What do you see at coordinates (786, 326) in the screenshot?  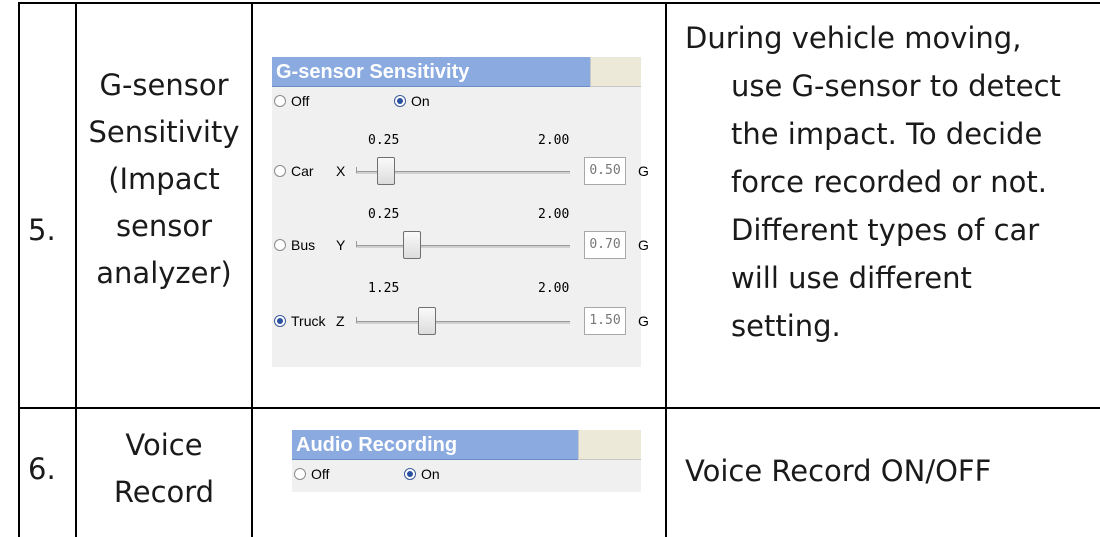 I see `description-line: setting.` at bounding box center [786, 326].